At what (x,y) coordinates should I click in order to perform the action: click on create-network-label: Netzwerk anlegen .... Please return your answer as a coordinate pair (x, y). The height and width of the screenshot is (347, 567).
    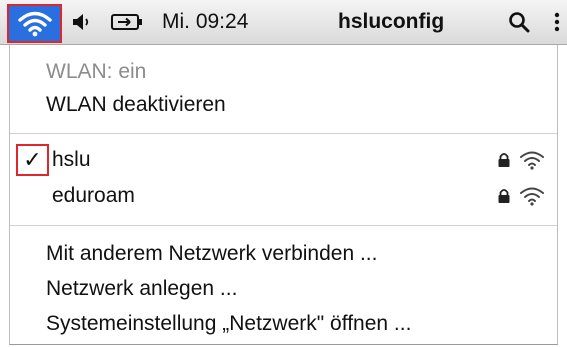
    Looking at the image, I should click on (142, 288).